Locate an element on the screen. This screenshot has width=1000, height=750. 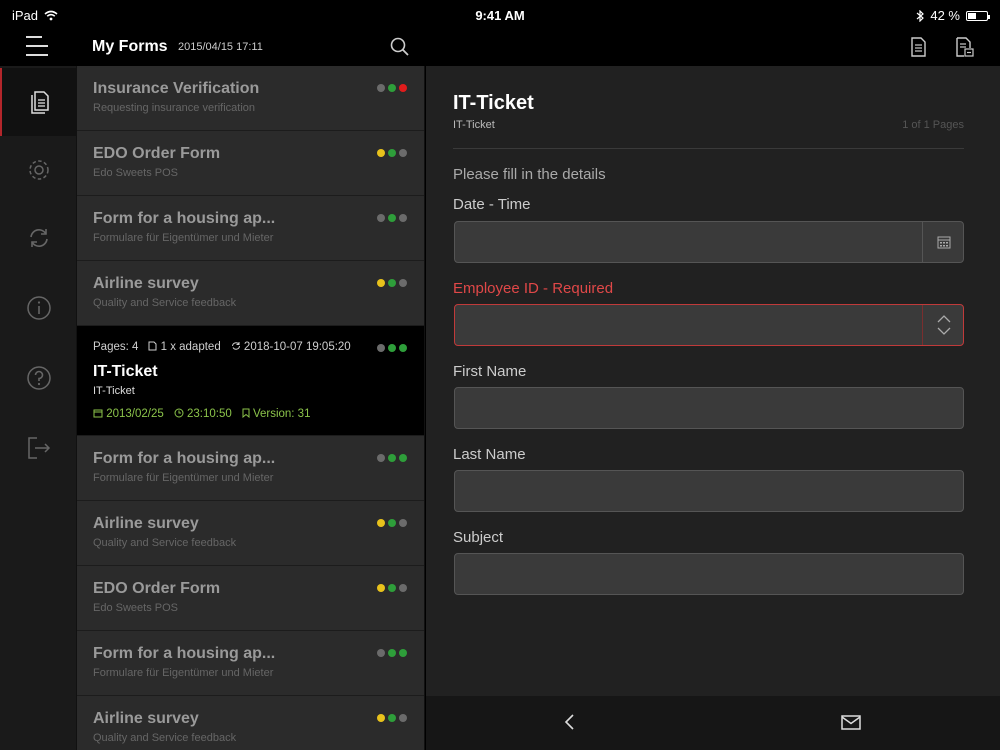
selected-details: 2013/02/25 23:10:50 Version: 31 is located at coordinates (201, 414).